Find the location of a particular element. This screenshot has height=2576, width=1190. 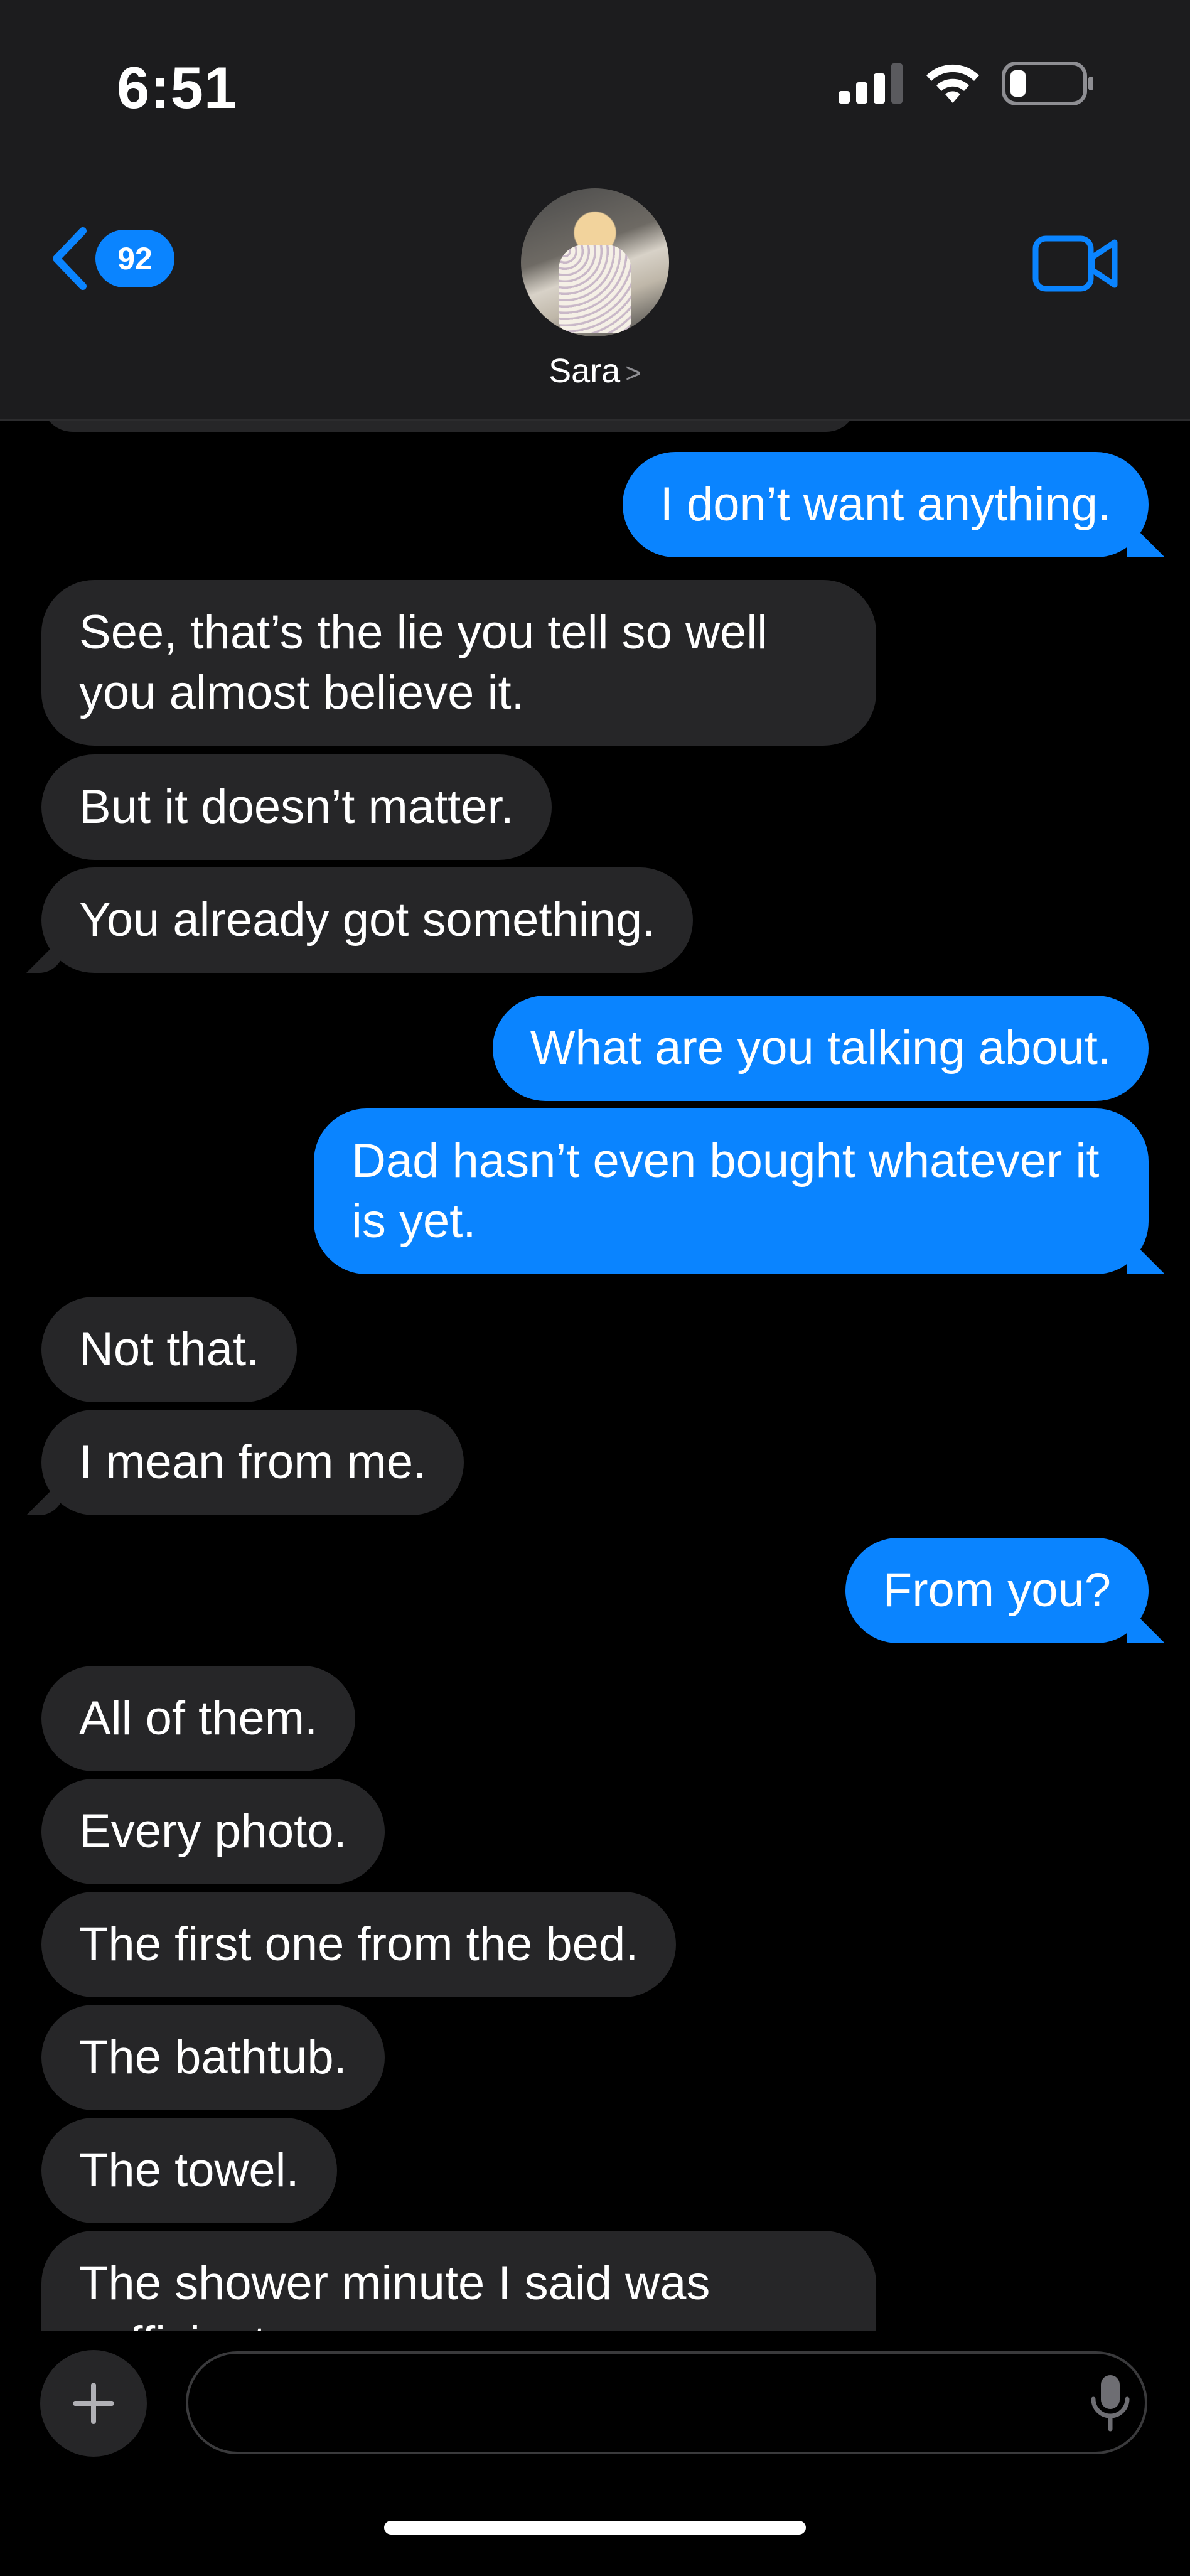

plus-icon is located at coordinates (93, 2403).